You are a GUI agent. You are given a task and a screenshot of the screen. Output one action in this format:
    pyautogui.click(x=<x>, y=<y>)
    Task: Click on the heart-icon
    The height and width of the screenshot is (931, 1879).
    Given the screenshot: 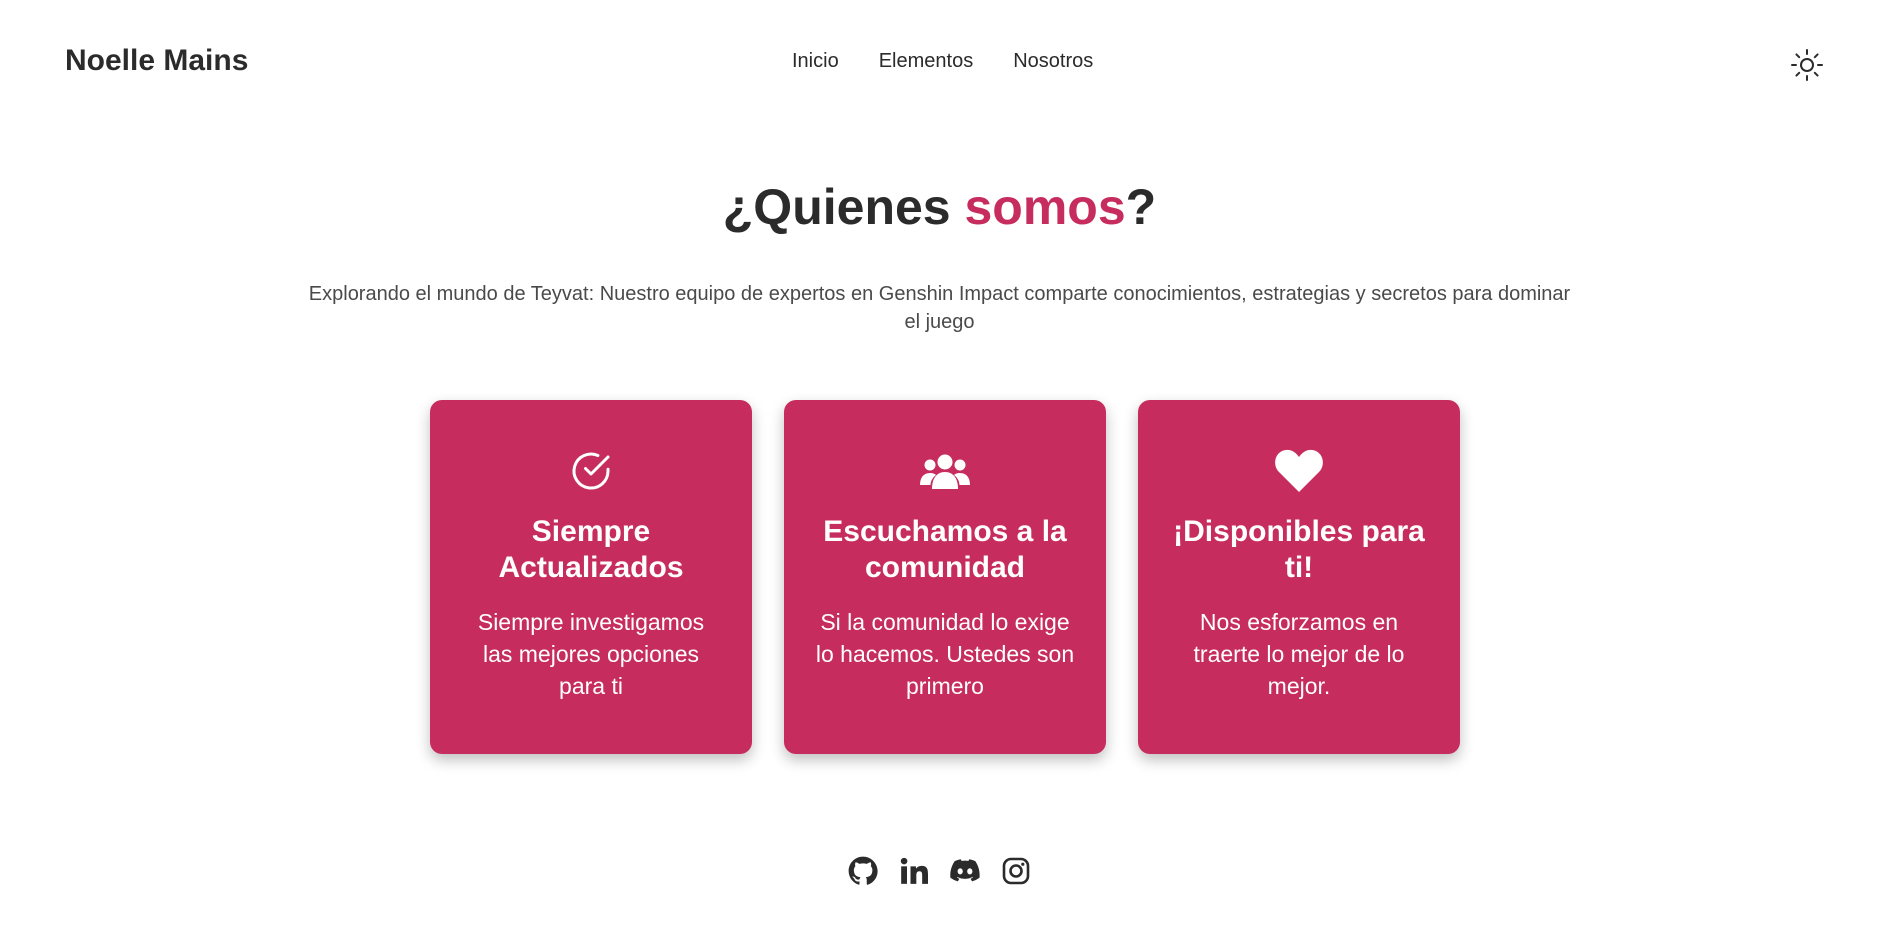 What is the action you would take?
    pyautogui.click(x=1299, y=471)
    